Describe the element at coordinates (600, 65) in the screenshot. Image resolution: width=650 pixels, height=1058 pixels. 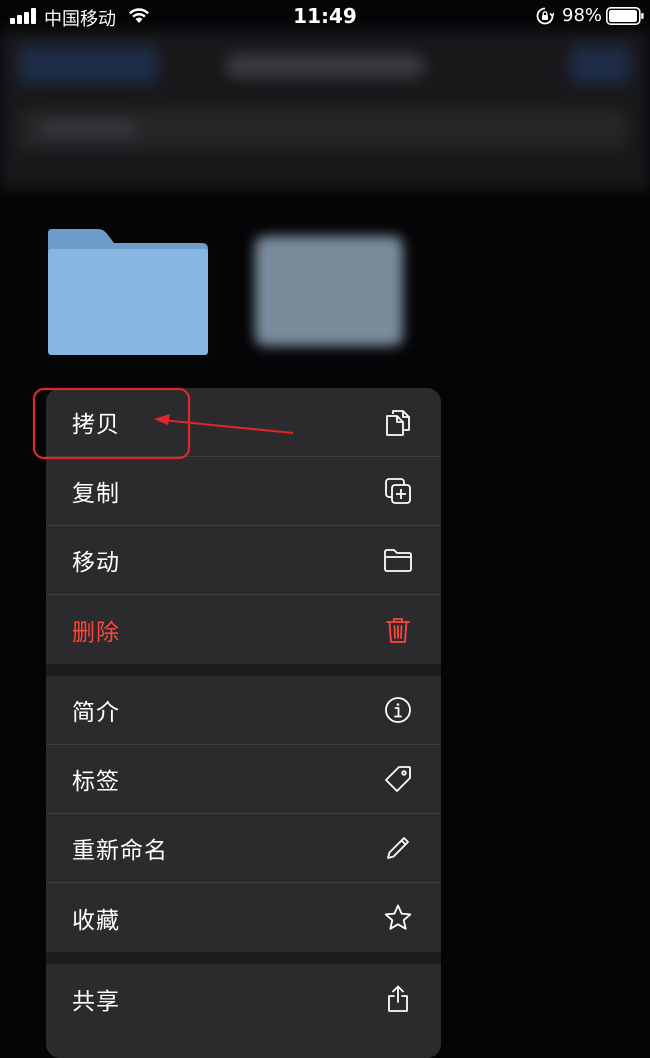
I see `more-button` at that location.